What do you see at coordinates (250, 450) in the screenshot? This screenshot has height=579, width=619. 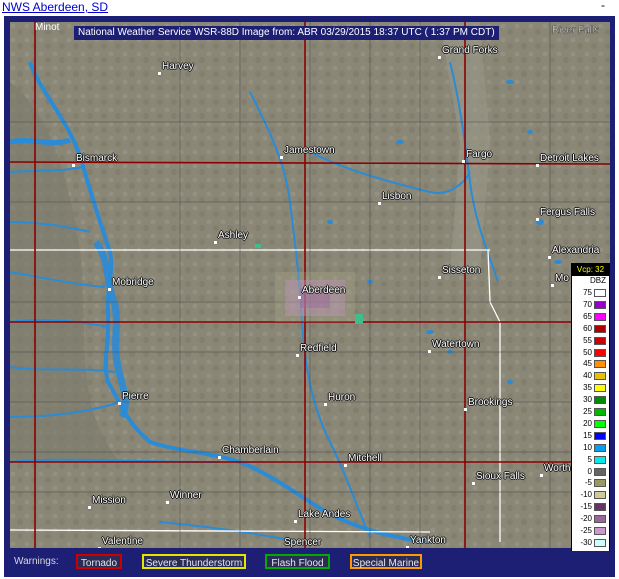 I see `city-label-chamberlain: Chamberlain` at bounding box center [250, 450].